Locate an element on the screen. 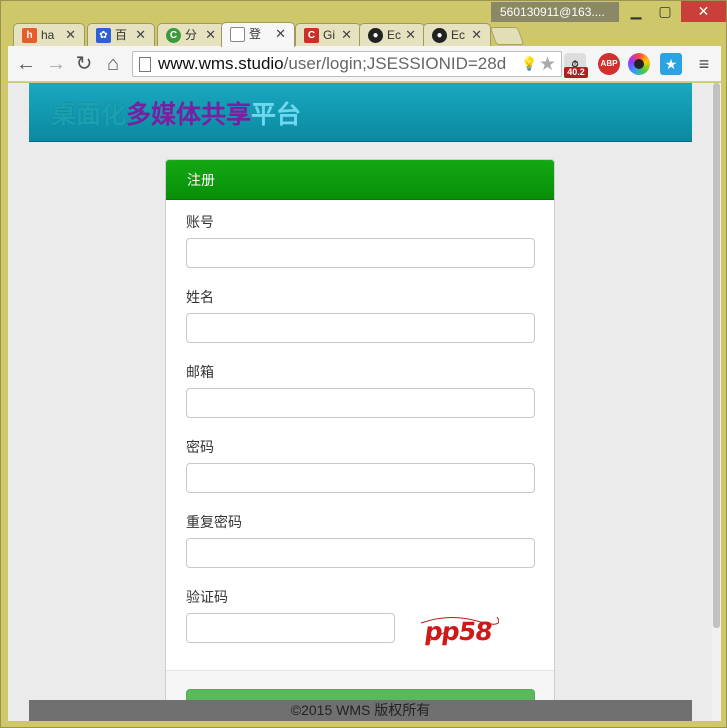 The height and width of the screenshot is (728, 727). adblock-plus-icon: ABP is located at coordinates (609, 64).